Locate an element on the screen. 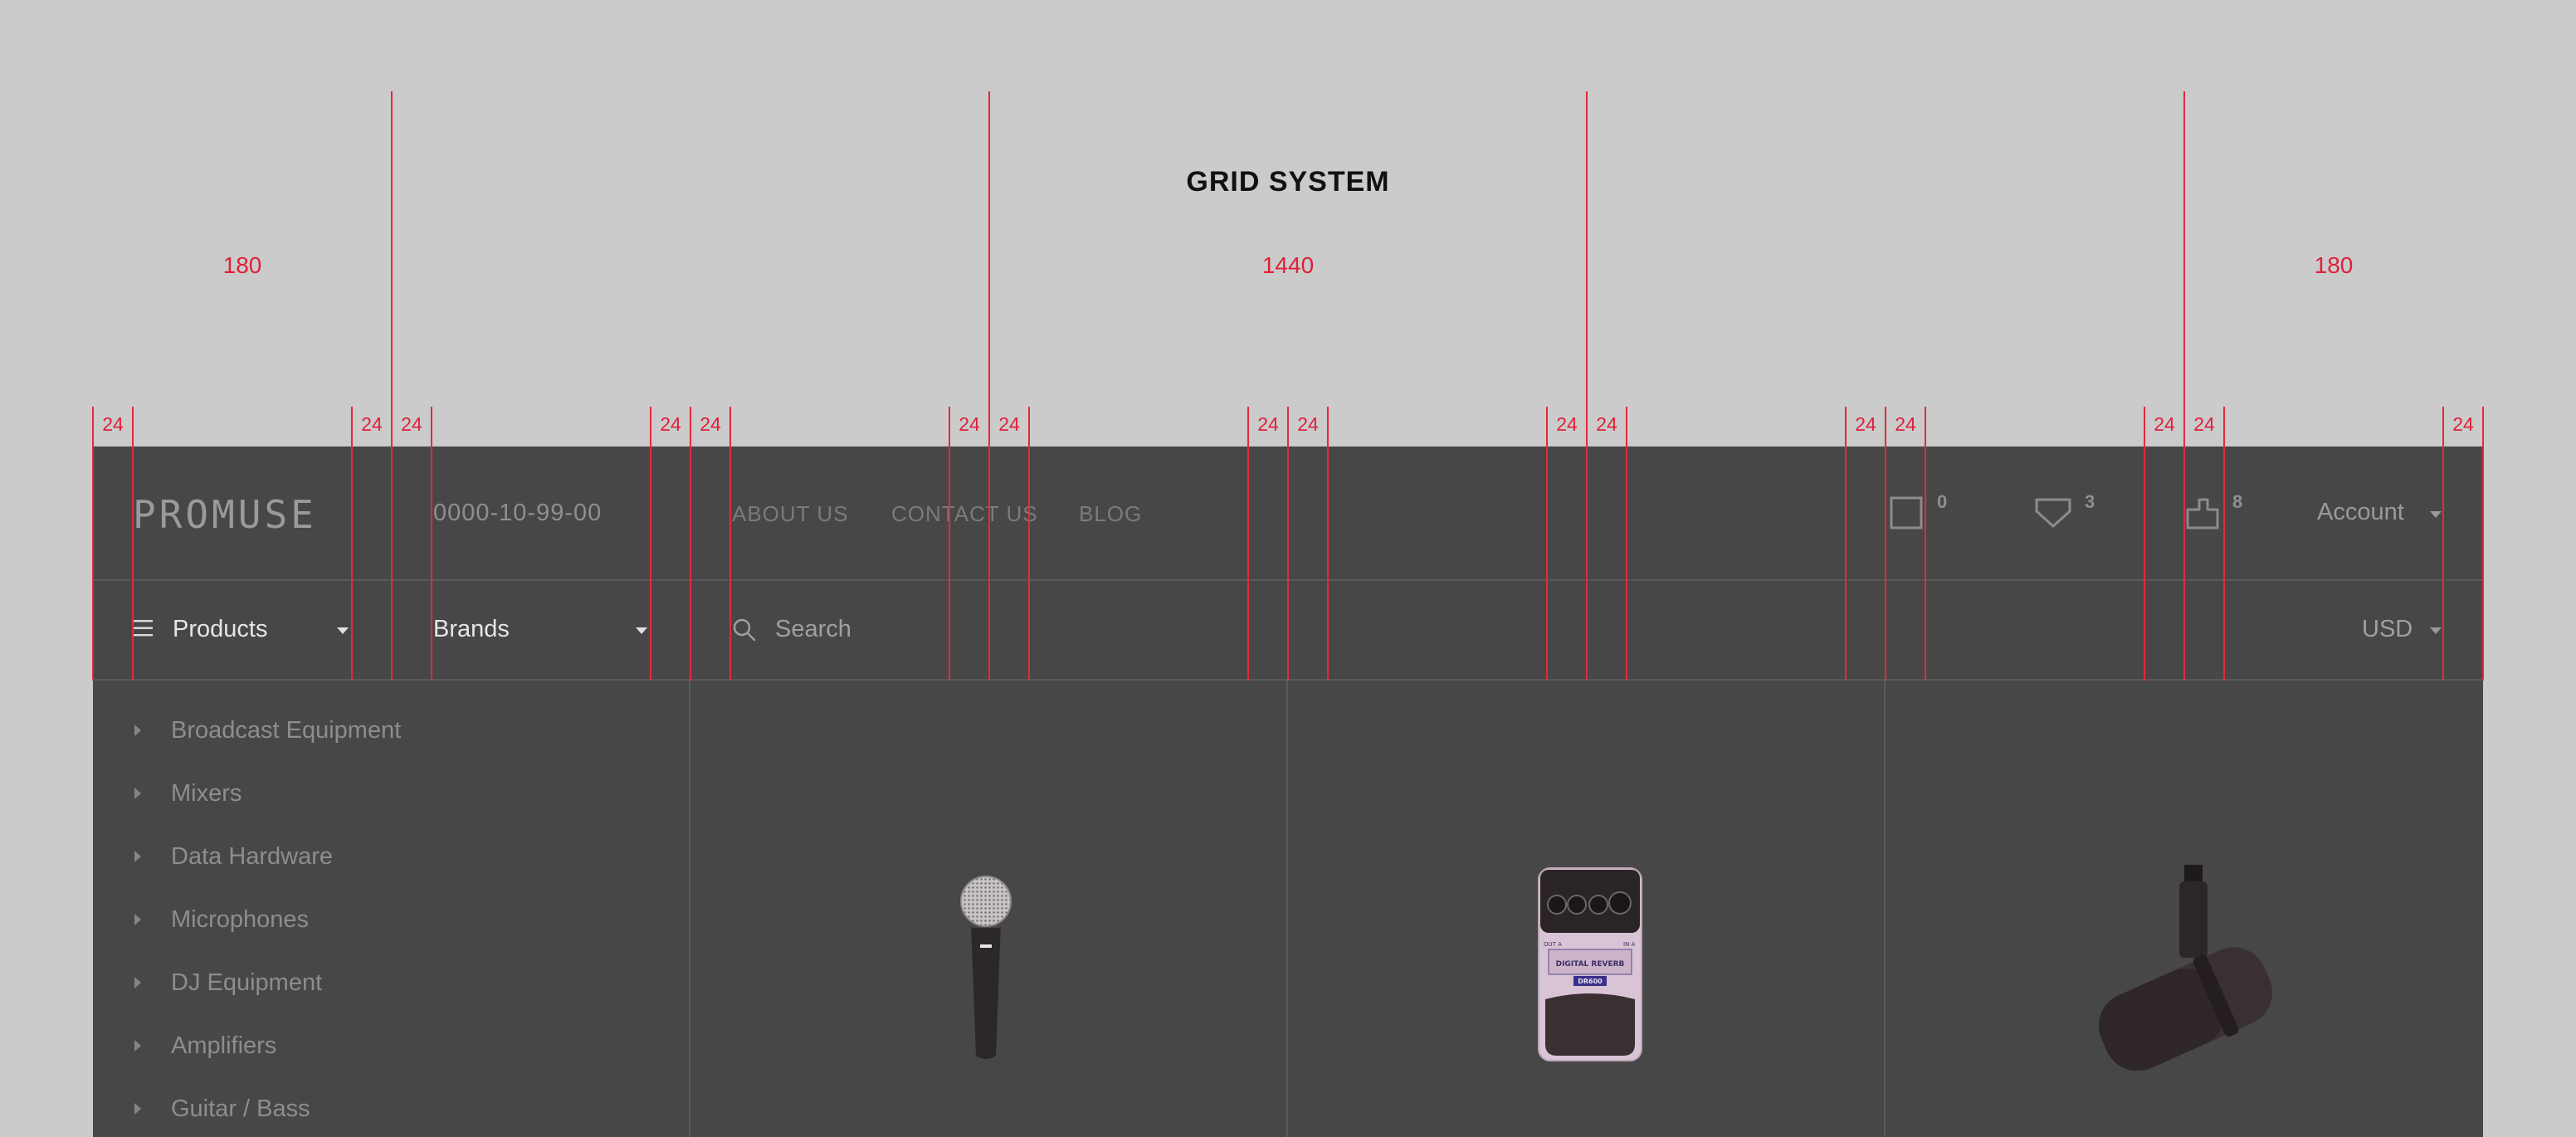  products-dropdown: Products is located at coordinates (220, 629).